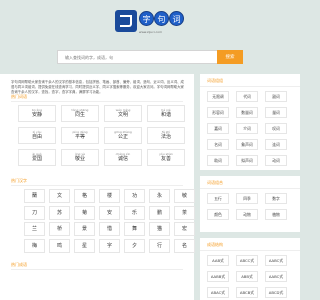  Describe the element at coordinates (184, 229) in the screenshot. I see `char-card: 宏` at that location.